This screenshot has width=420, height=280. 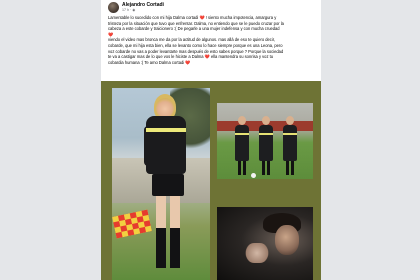 I want to click on referees-on-field-photo, so click(x=265, y=141).